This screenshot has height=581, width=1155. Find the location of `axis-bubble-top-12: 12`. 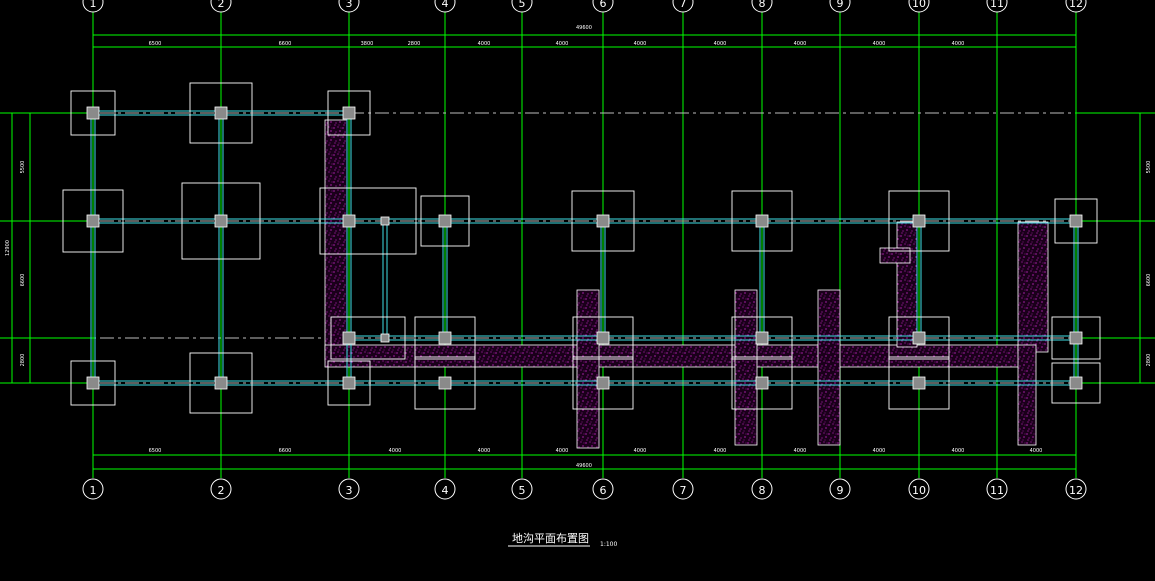

axis-bubble-top-12: 12 is located at coordinates (1076, 6).